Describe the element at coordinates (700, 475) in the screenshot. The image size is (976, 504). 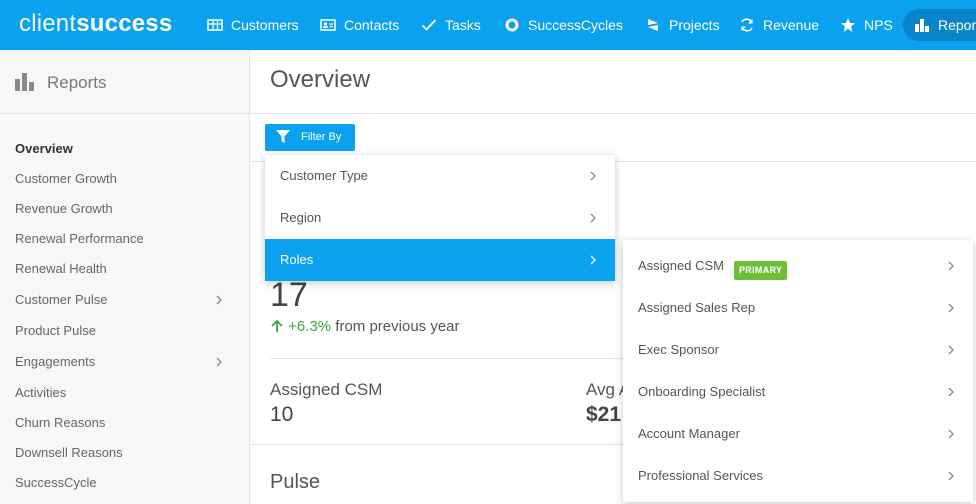
I see `role-option-label: Professional Services` at that location.